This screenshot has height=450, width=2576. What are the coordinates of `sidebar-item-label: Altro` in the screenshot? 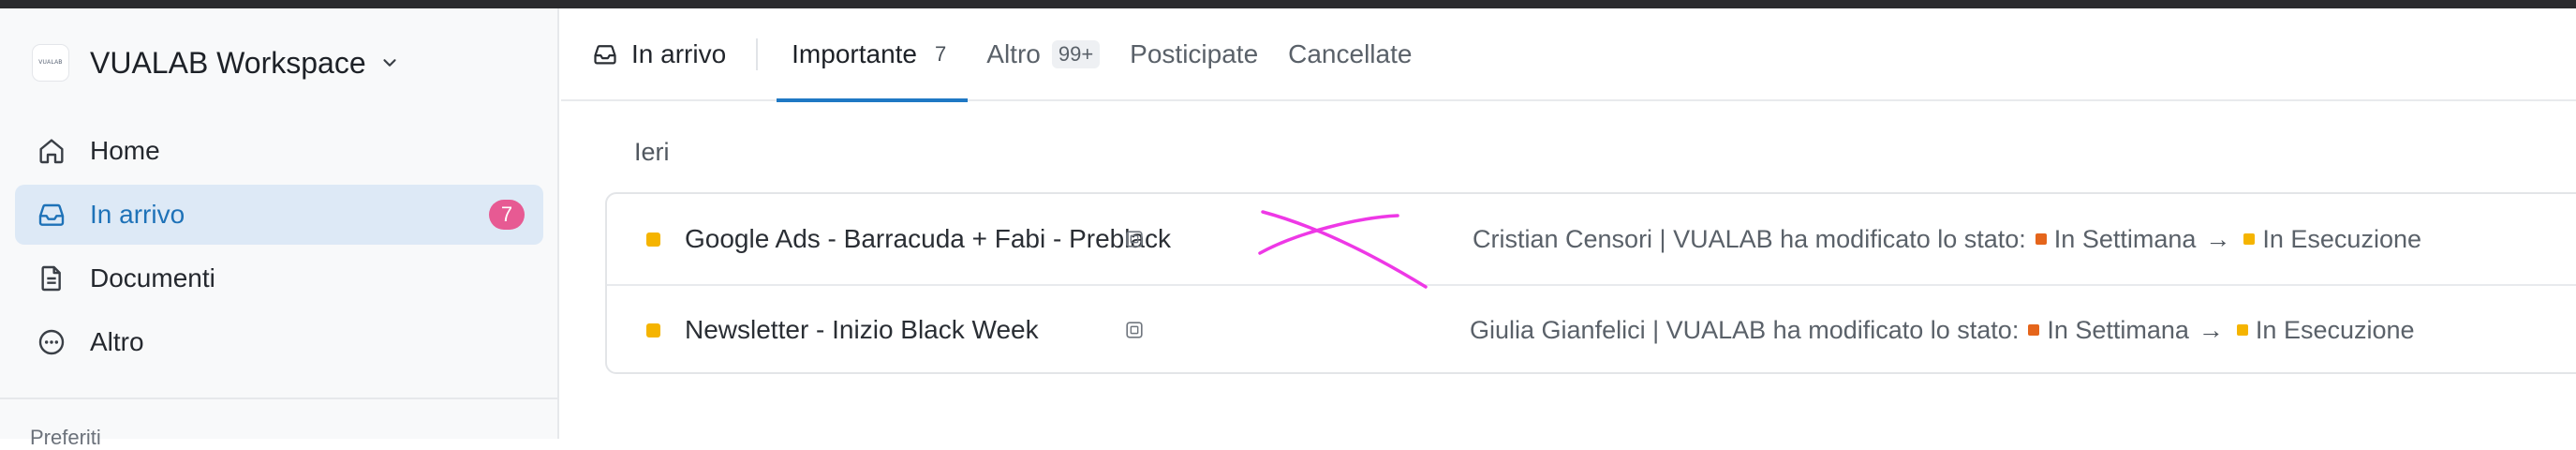 It's located at (117, 341).